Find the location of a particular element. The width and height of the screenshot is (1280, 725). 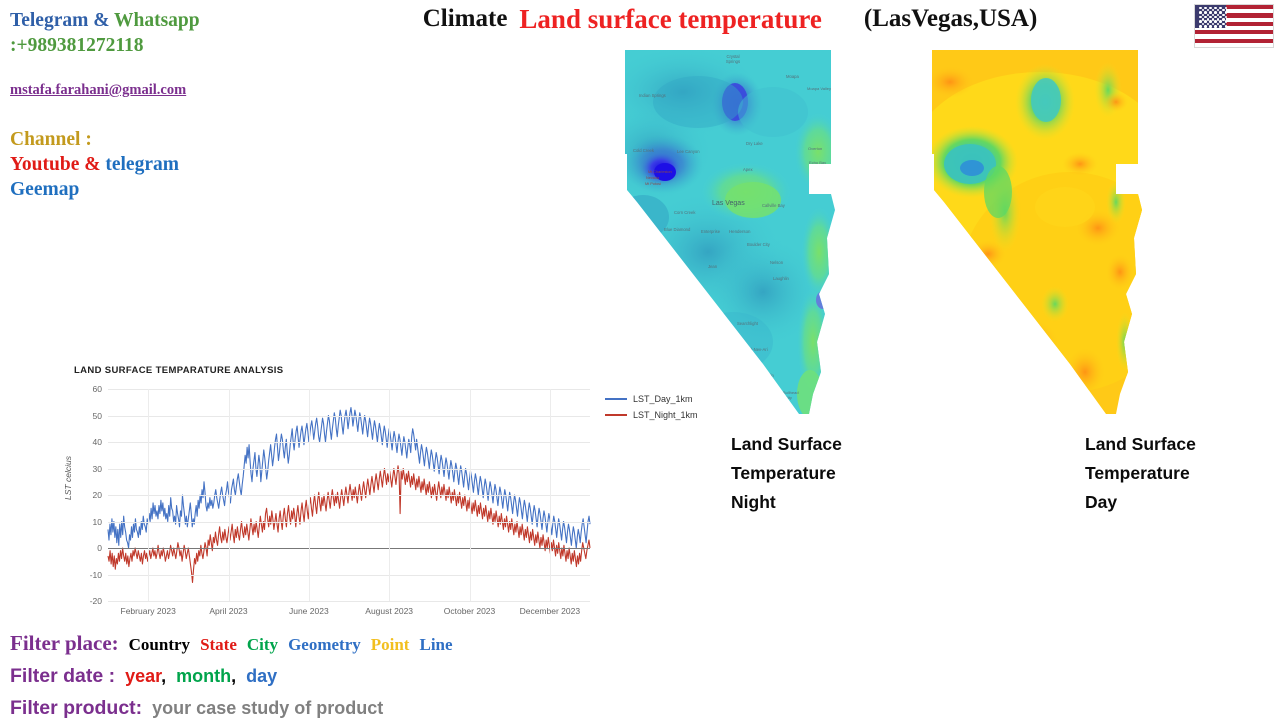

chart-x-tick: April 2023 is located at coordinates (228, 611).